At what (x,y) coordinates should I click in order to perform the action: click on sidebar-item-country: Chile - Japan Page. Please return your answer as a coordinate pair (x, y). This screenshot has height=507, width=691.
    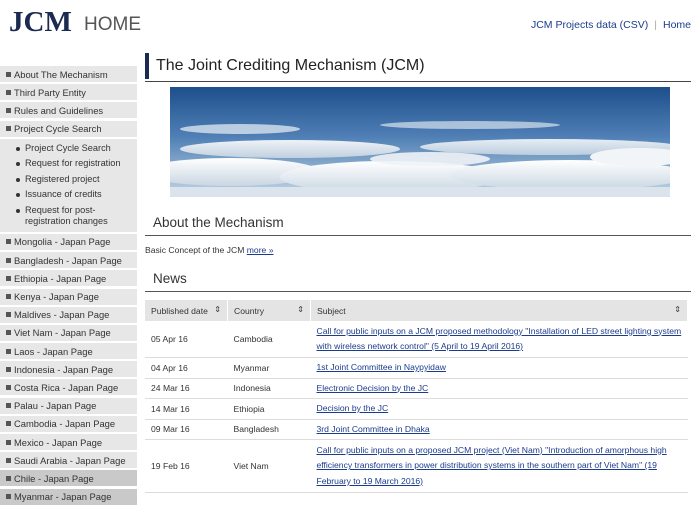
    Looking at the image, I should click on (68, 478).